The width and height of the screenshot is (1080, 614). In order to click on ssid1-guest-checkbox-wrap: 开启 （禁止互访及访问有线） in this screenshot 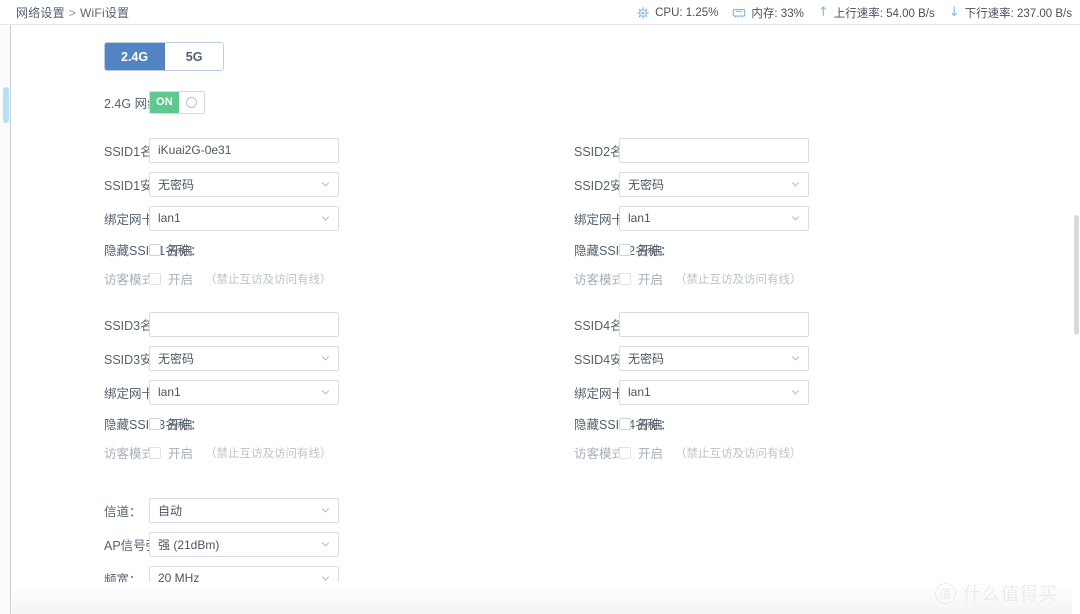, I will do `click(240, 278)`.